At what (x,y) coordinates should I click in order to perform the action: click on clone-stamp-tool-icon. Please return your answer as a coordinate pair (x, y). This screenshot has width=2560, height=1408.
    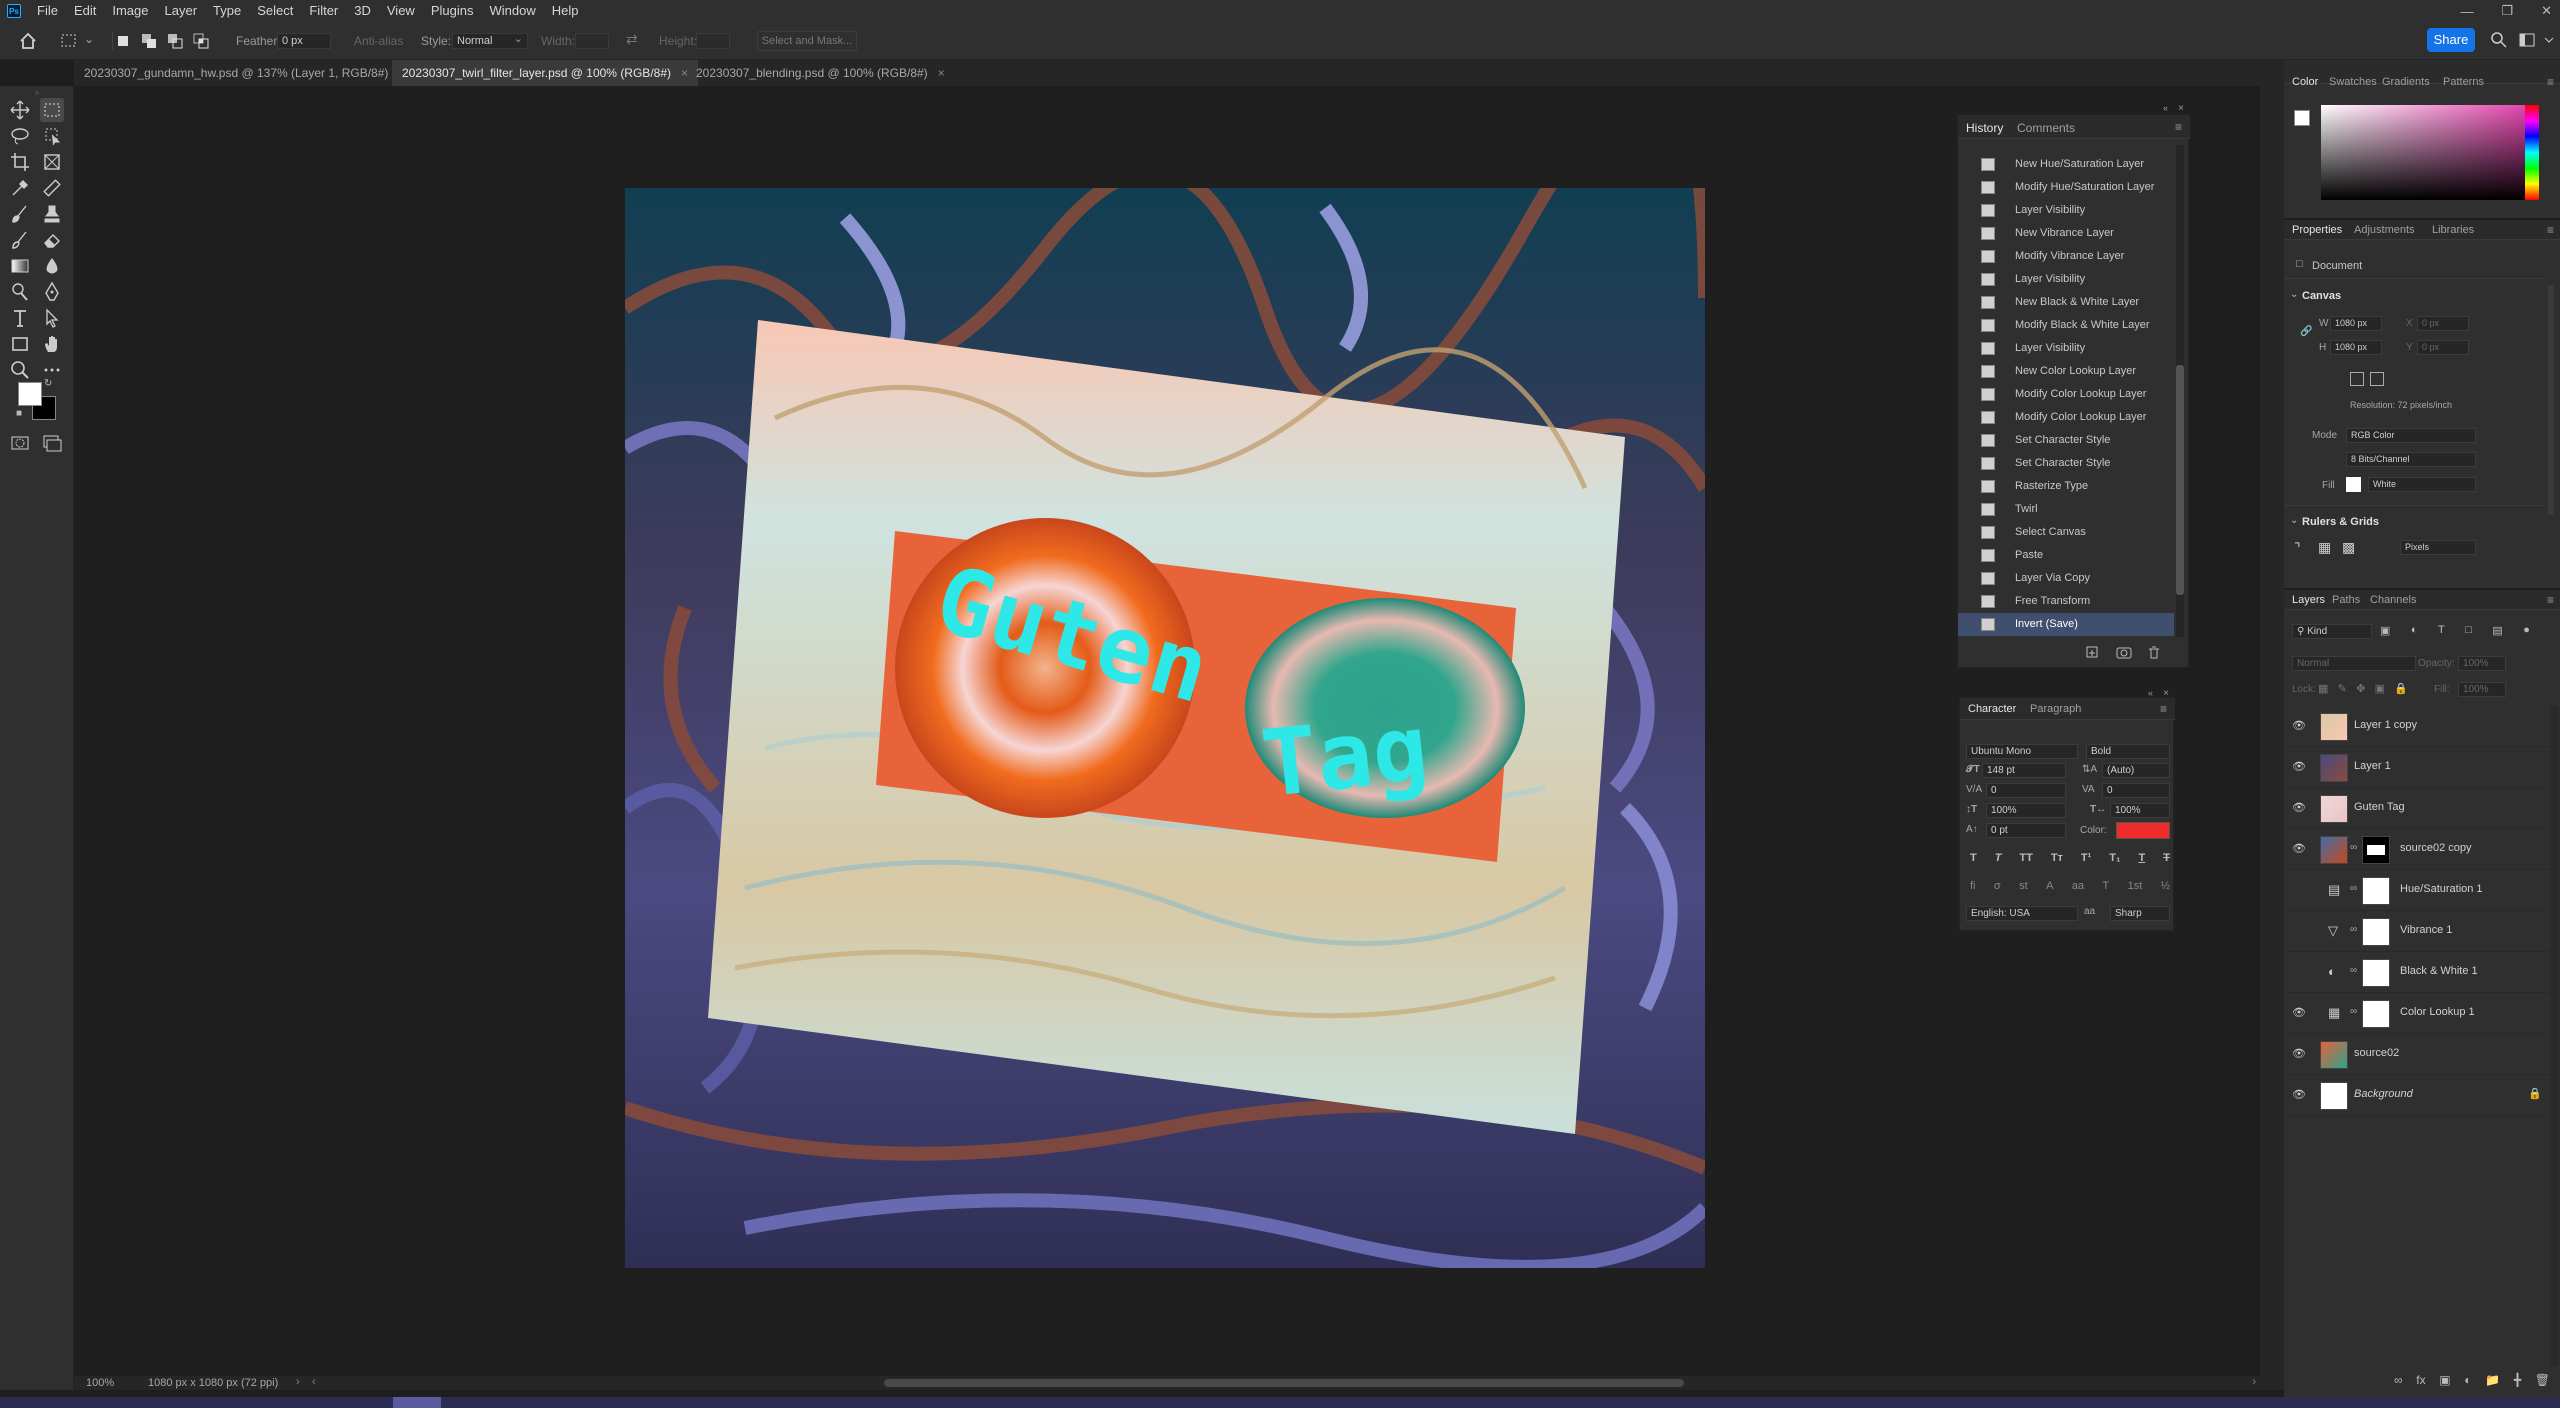
    Looking at the image, I should click on (52, 214).